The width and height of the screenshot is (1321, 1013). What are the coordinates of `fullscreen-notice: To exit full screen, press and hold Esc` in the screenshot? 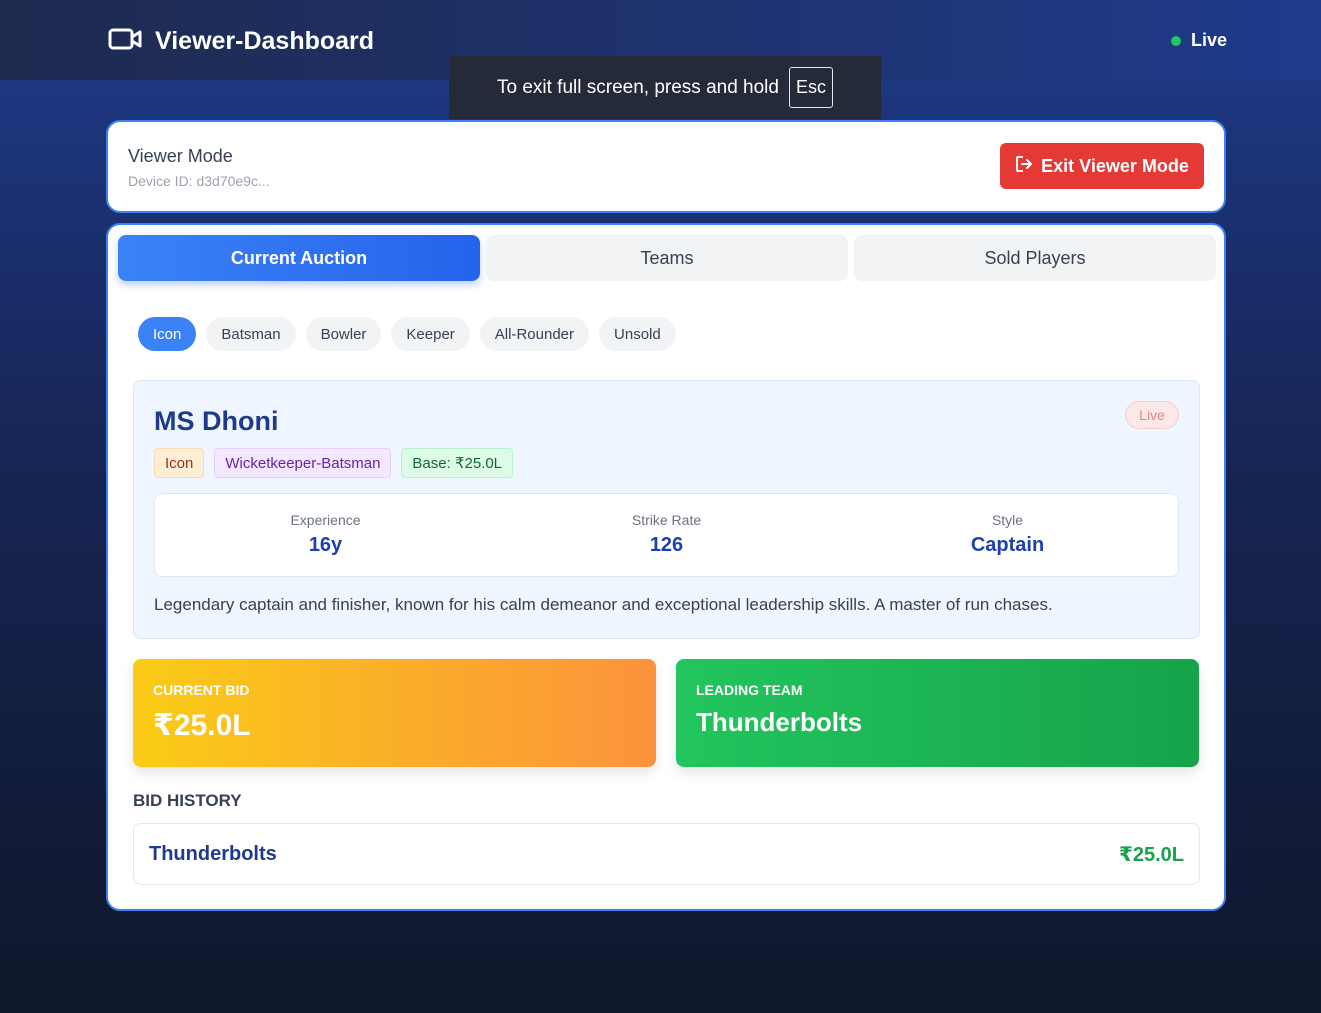 It's located at (665, 87).